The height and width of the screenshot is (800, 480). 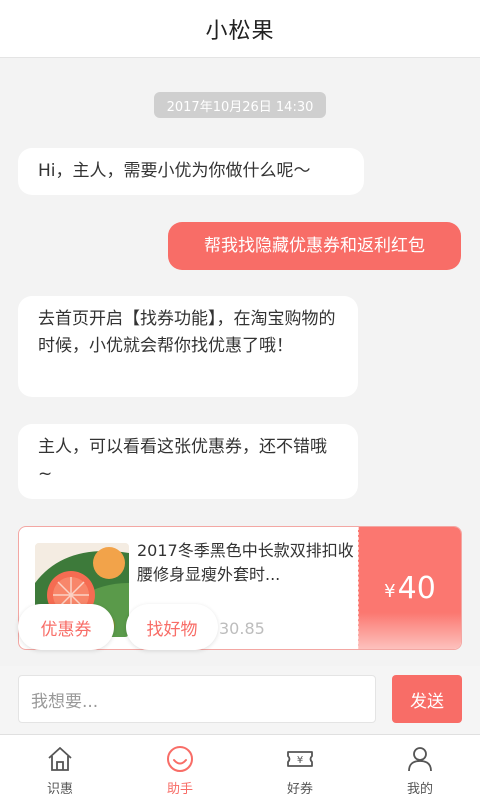 I want to click on chat-timestamp: 2017年10月26日 14:30, so click(x=240, y=105).